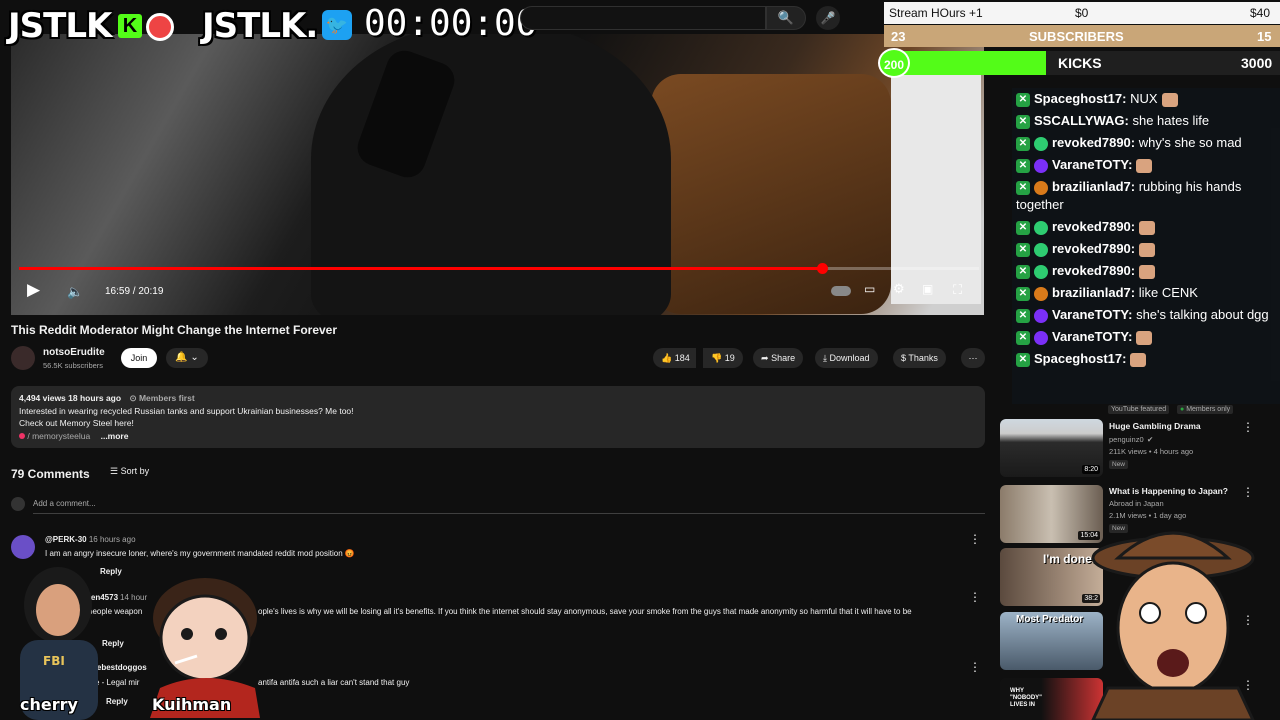  I want to click on rec-channel: Abroad in Japan, so click(1136, 503).